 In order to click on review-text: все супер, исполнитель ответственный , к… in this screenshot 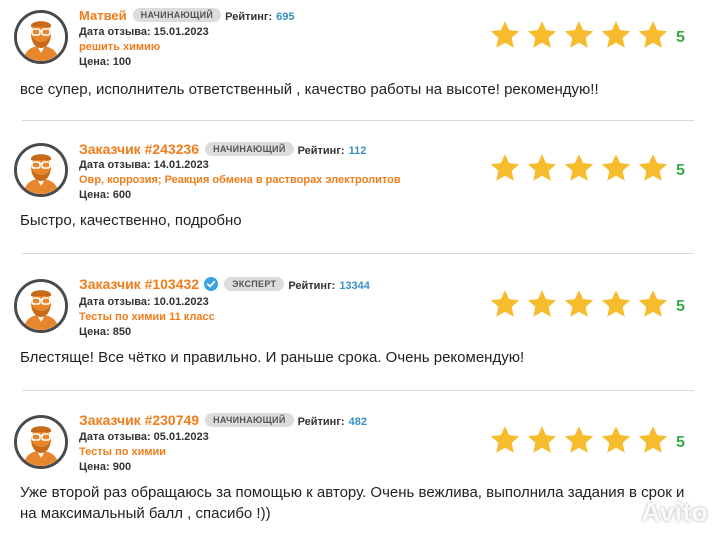, I will do `click(309, 89)`.